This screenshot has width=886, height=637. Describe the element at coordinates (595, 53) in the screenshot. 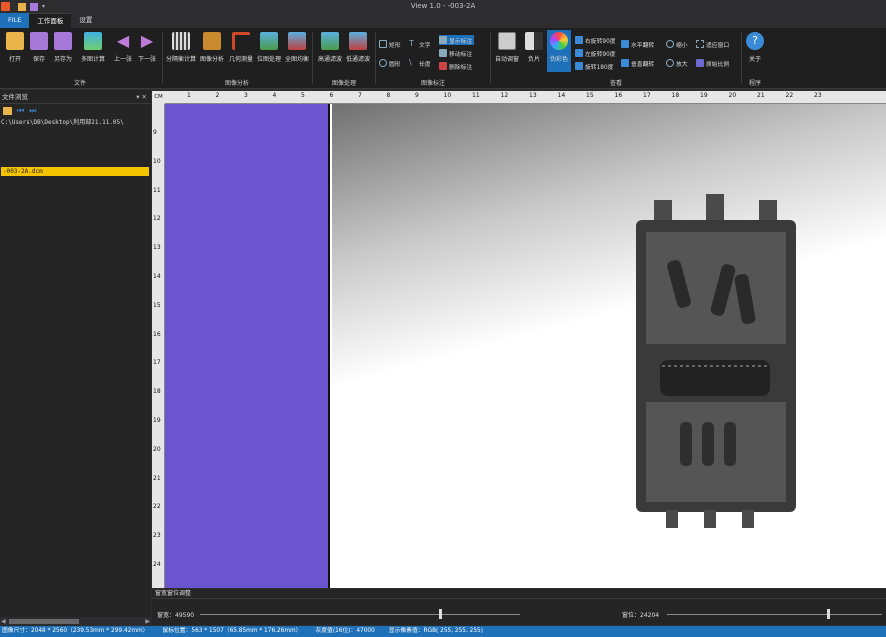

I see `rotate-left-button: 左旋转90度` at that location.